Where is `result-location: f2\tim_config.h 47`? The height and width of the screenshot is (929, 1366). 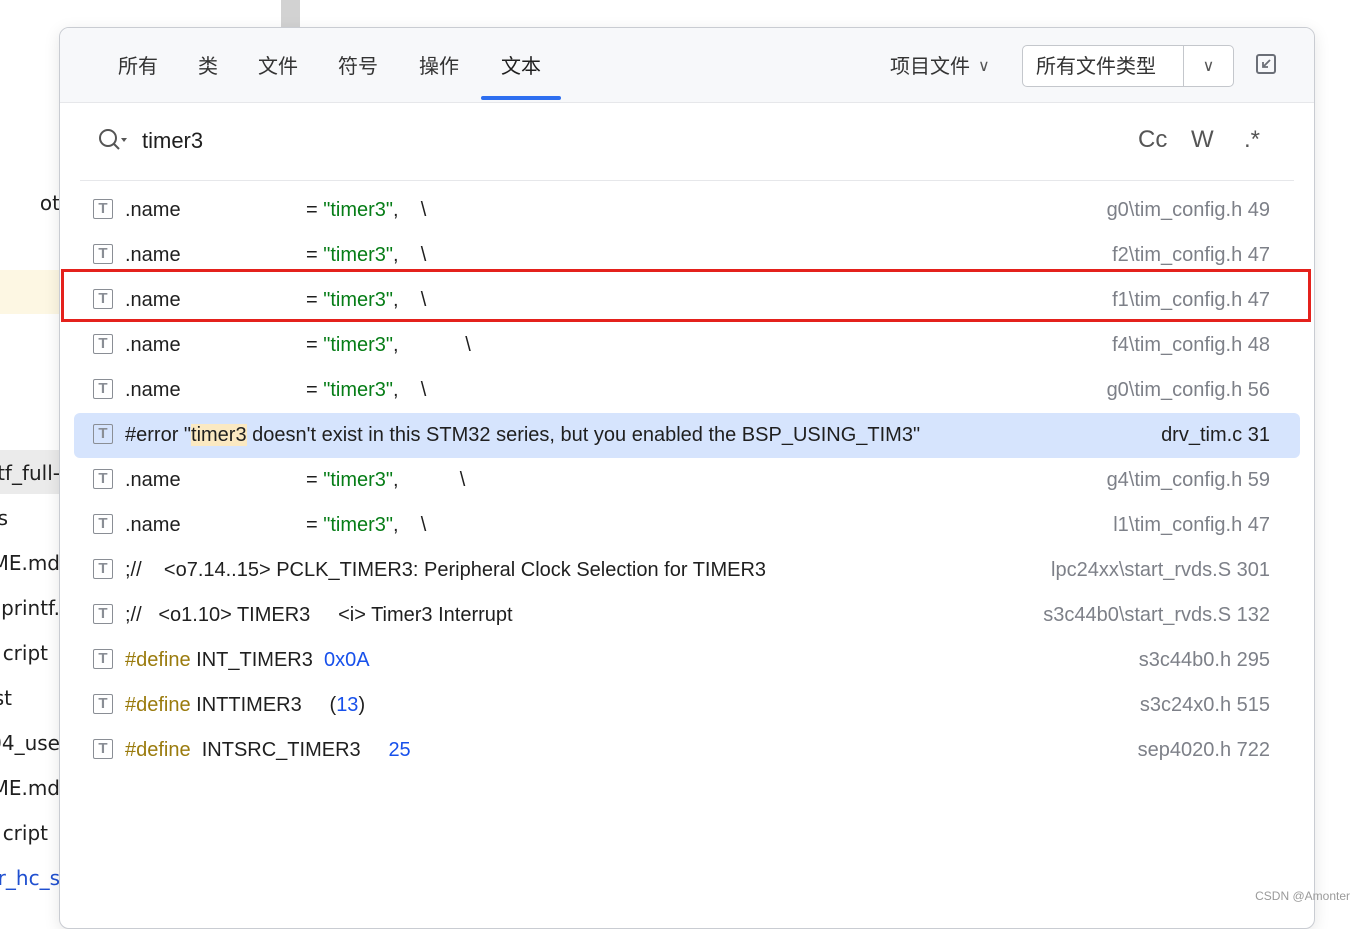 result-location: f2\tim_config.h 47 is located at coordinates (1191, 255).